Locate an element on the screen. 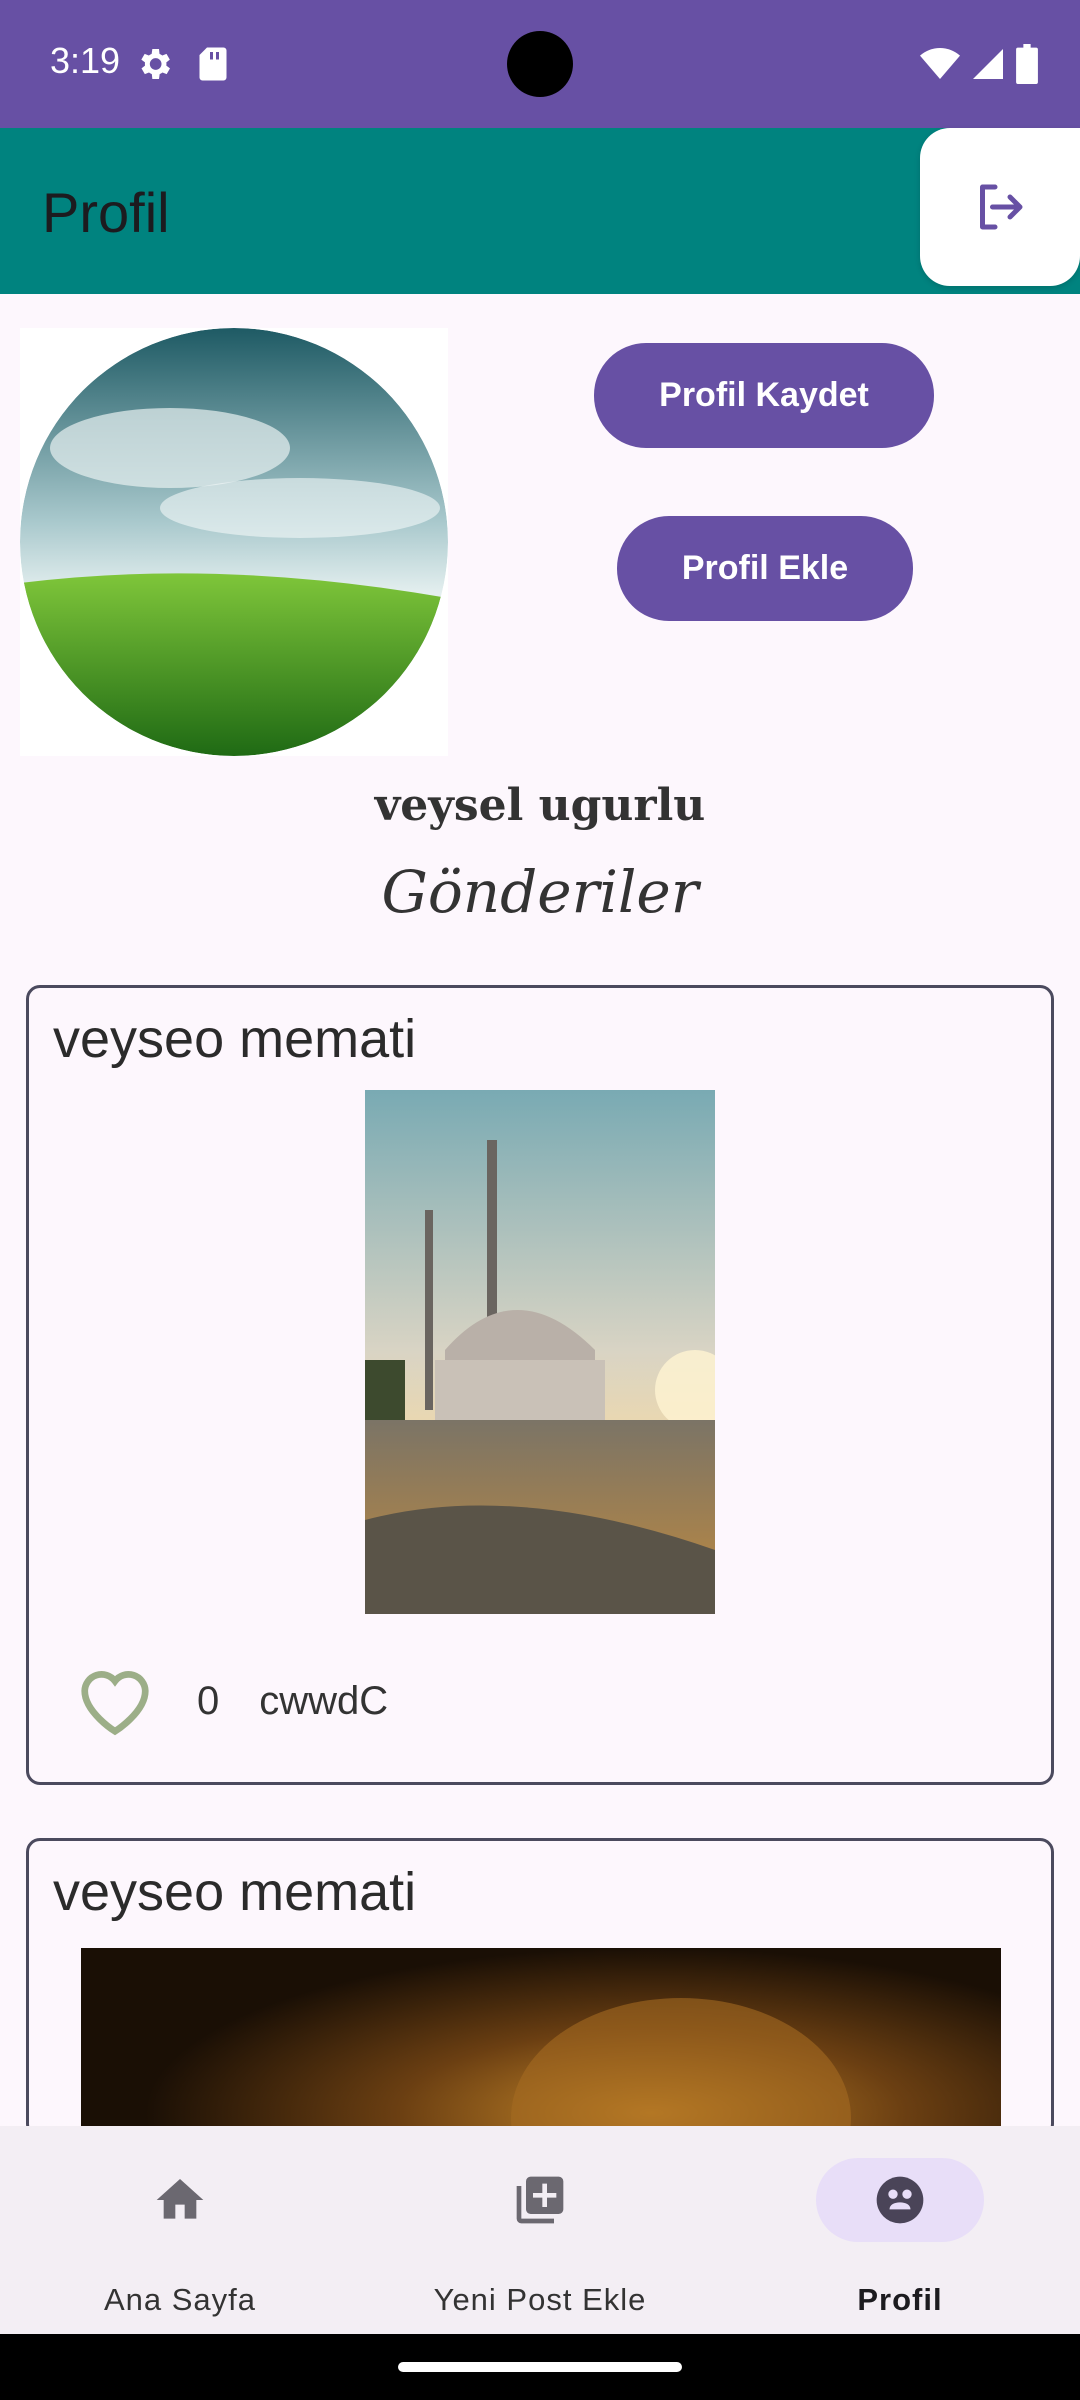  post-card: veyseo memati is located at coordinates (540, 1988).